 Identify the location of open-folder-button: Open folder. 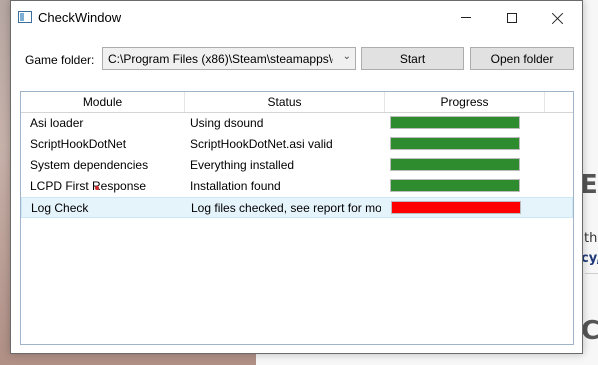
(522, 58).